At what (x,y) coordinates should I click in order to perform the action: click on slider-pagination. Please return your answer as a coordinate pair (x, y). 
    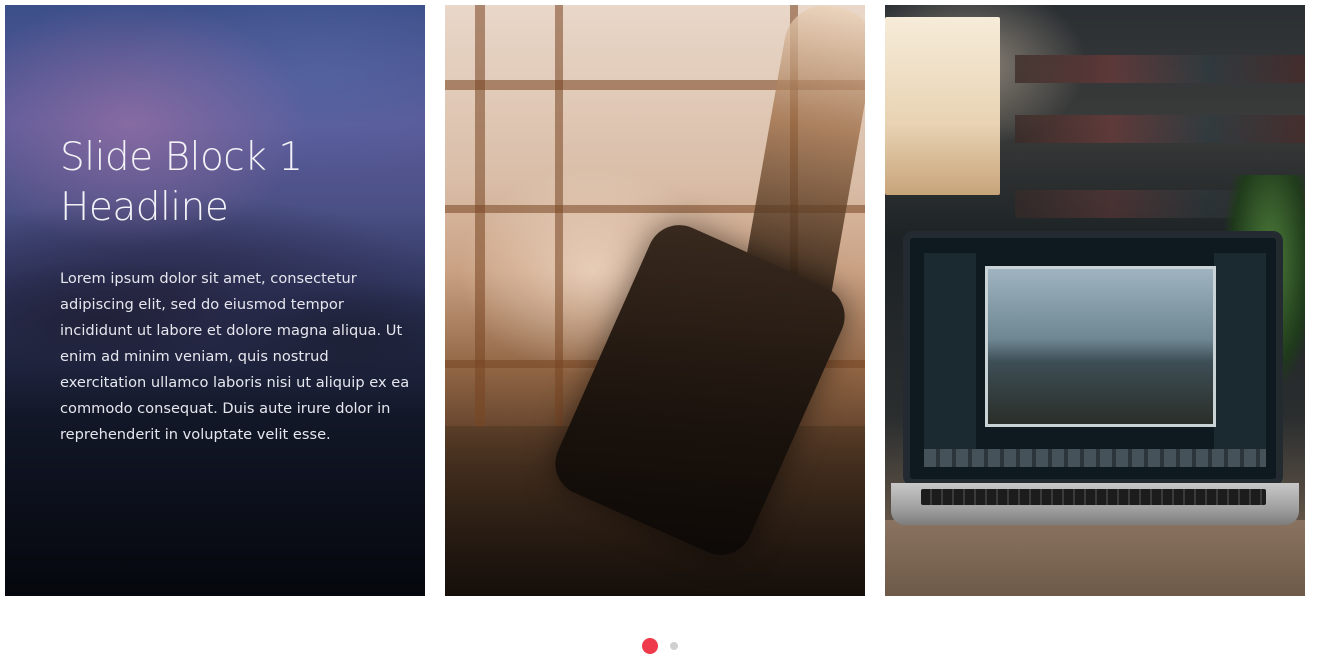
    Looking at the image, I should click on (660, 646).